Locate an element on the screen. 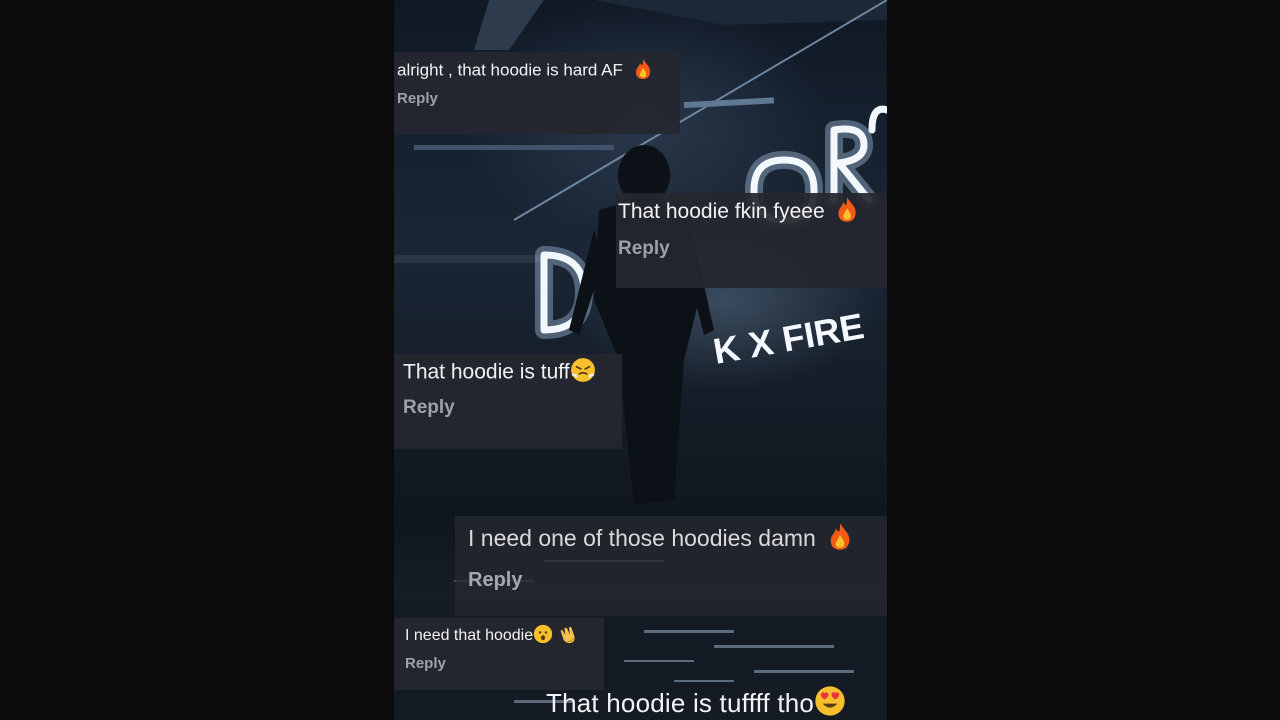 The height and width of the screenshot is (720, 1280). comment-card: That hoodie is tuff Reply is located at coordinates (508, 401).